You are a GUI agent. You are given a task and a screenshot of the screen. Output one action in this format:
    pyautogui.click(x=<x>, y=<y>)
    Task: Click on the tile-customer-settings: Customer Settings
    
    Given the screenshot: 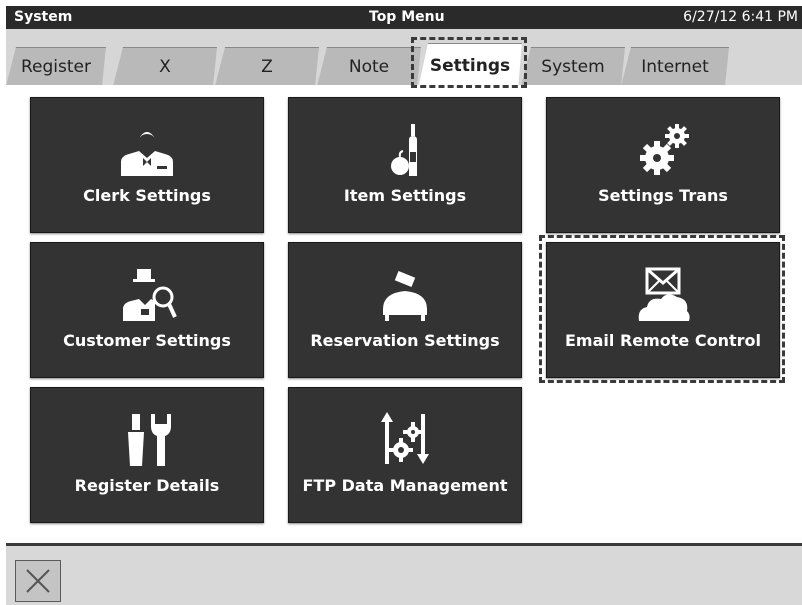 What is the action you would take?
    pyautogui.click(x=147, y=310)
    